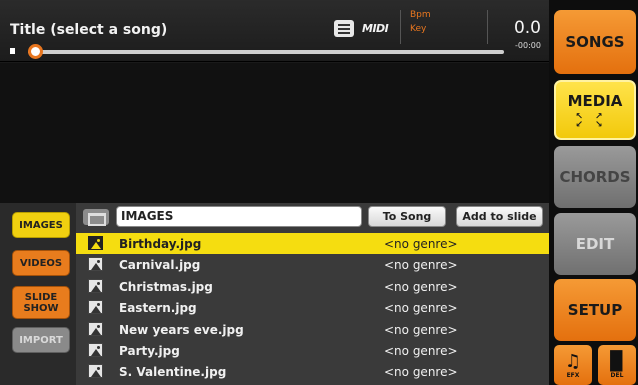 The image size is (638, 385). I want to click on import-button-label: IMPORT, so click(41, 340).